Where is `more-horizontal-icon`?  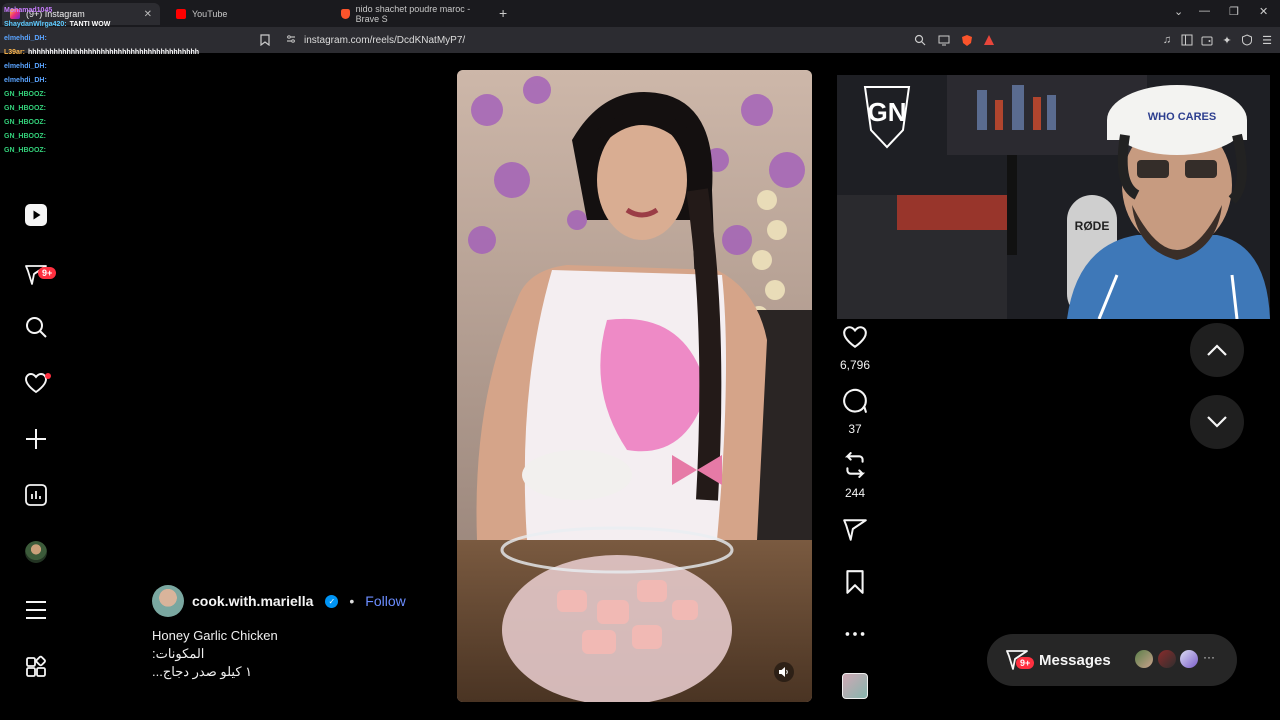 more-horizontal-icon is located at coordinates (855, 634).